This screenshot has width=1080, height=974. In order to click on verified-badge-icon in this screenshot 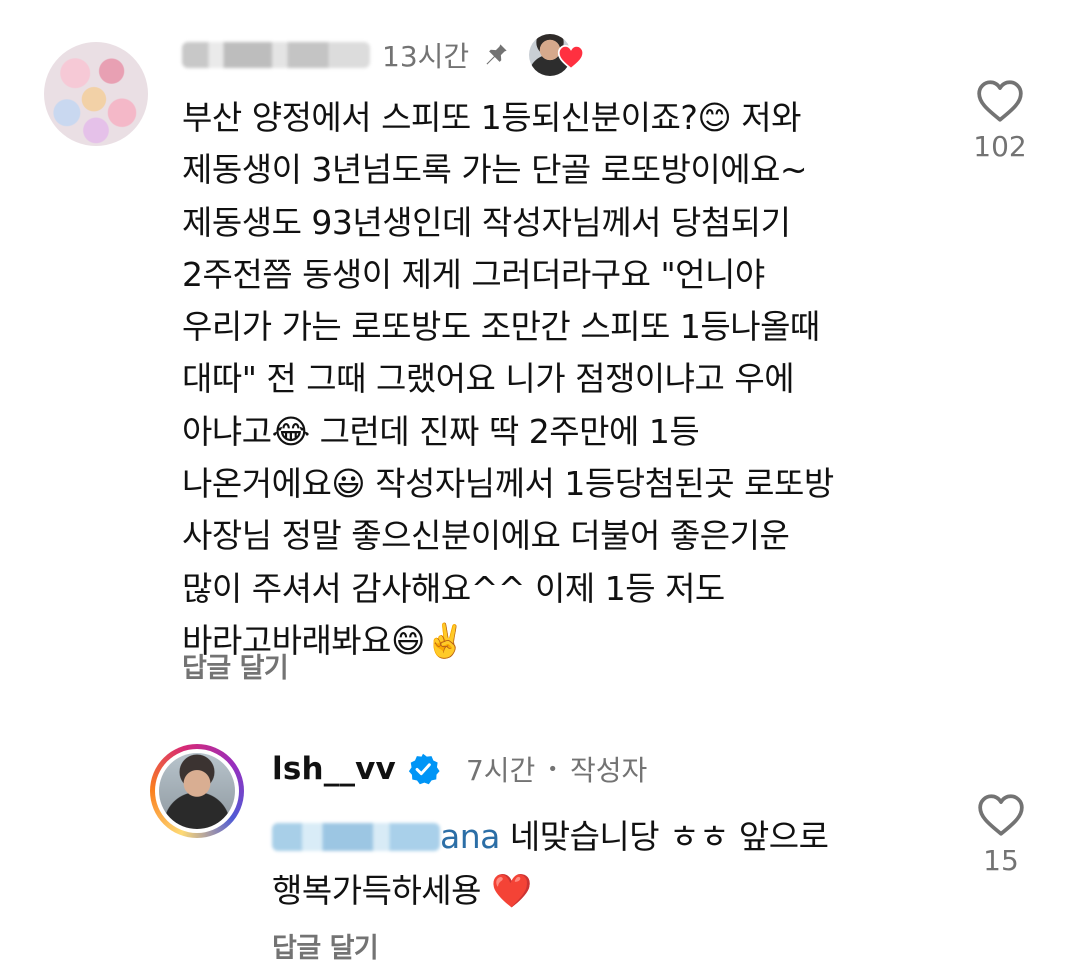, I will do `click(424, 769)`.